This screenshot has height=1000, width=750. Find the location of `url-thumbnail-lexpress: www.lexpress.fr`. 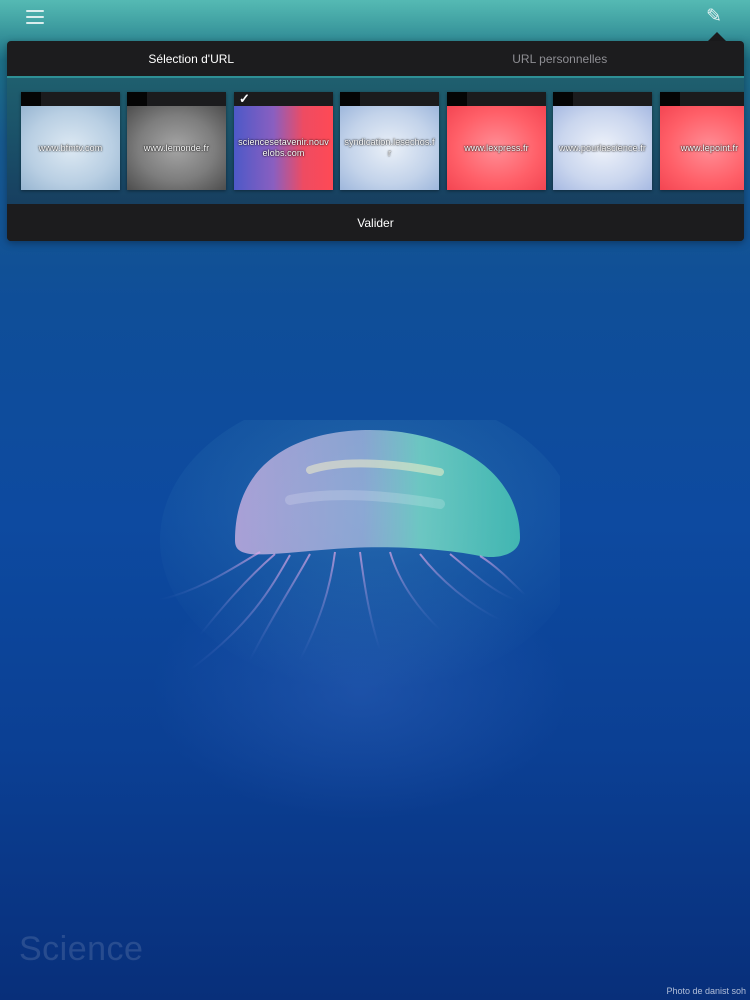

url-thumbnail-lexpress: www.lexpress.fr is located at coordinates (496, 141).